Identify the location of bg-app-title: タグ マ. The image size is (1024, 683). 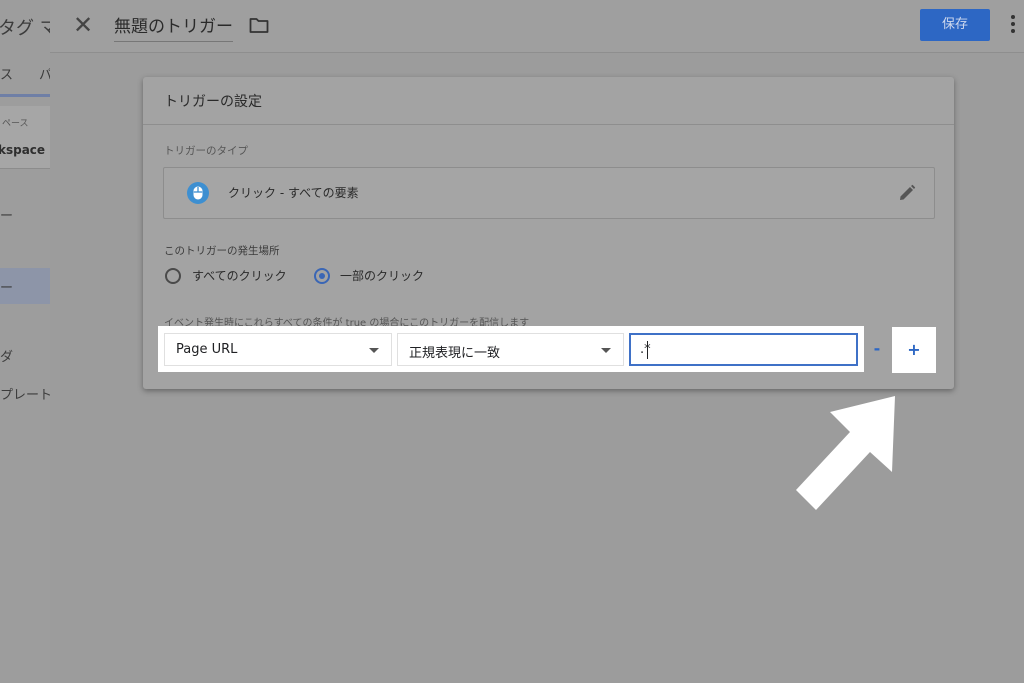
(25, 28).